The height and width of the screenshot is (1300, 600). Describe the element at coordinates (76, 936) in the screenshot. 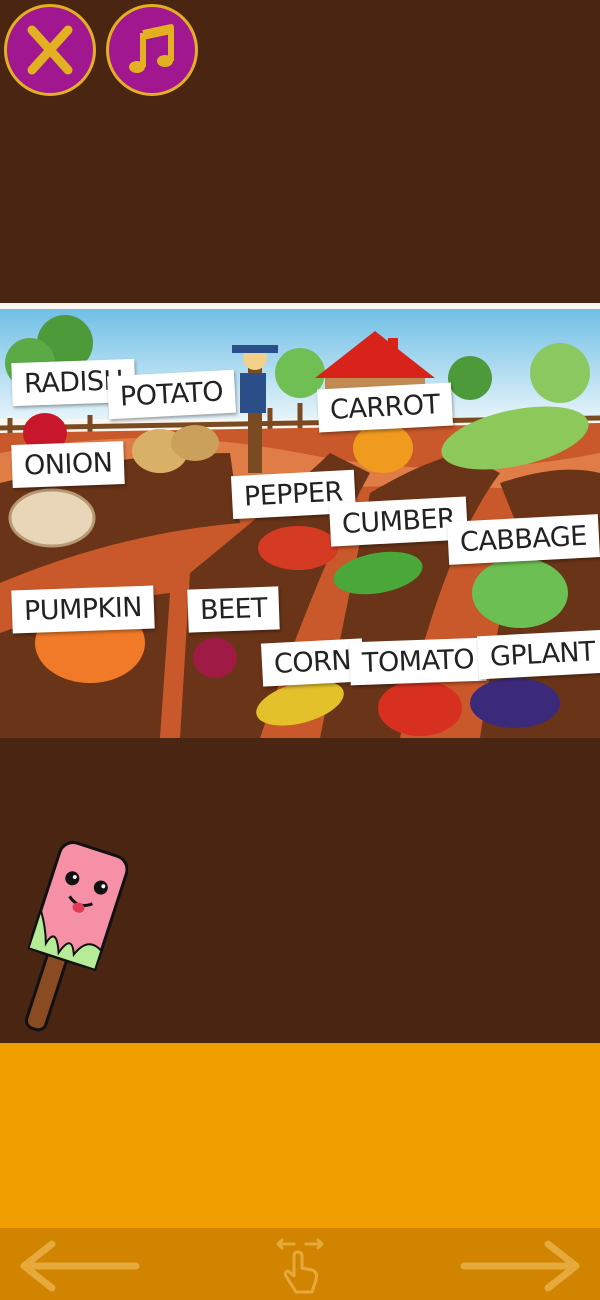

I see `popsicle-mascot` at that location.